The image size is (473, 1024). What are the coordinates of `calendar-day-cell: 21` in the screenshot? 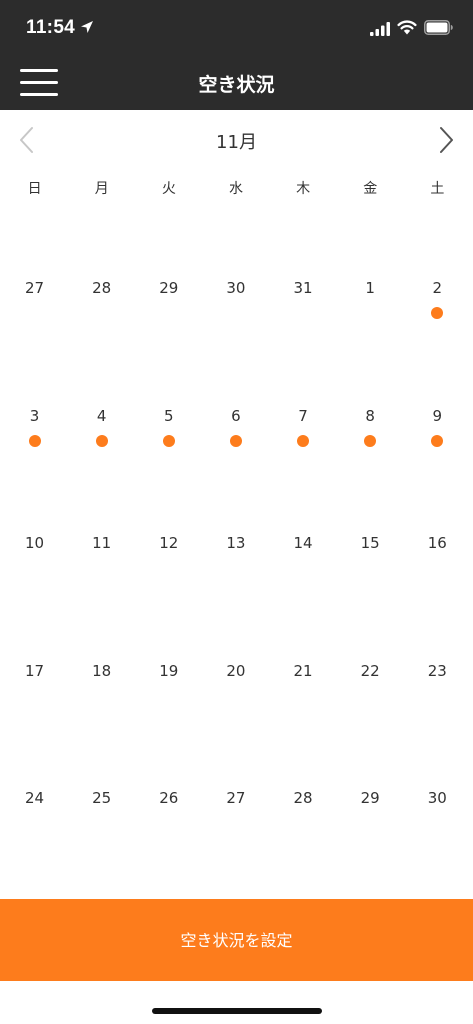 It's located at (303, 662).